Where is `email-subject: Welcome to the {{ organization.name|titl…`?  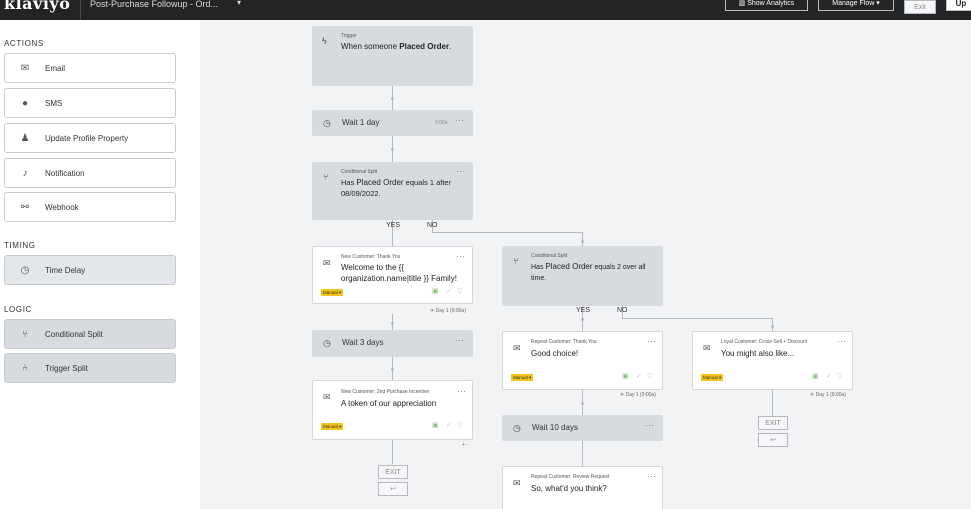
email-subject: Welcome to the {{ organization.name|titl… is located at coordinates (399, 273).